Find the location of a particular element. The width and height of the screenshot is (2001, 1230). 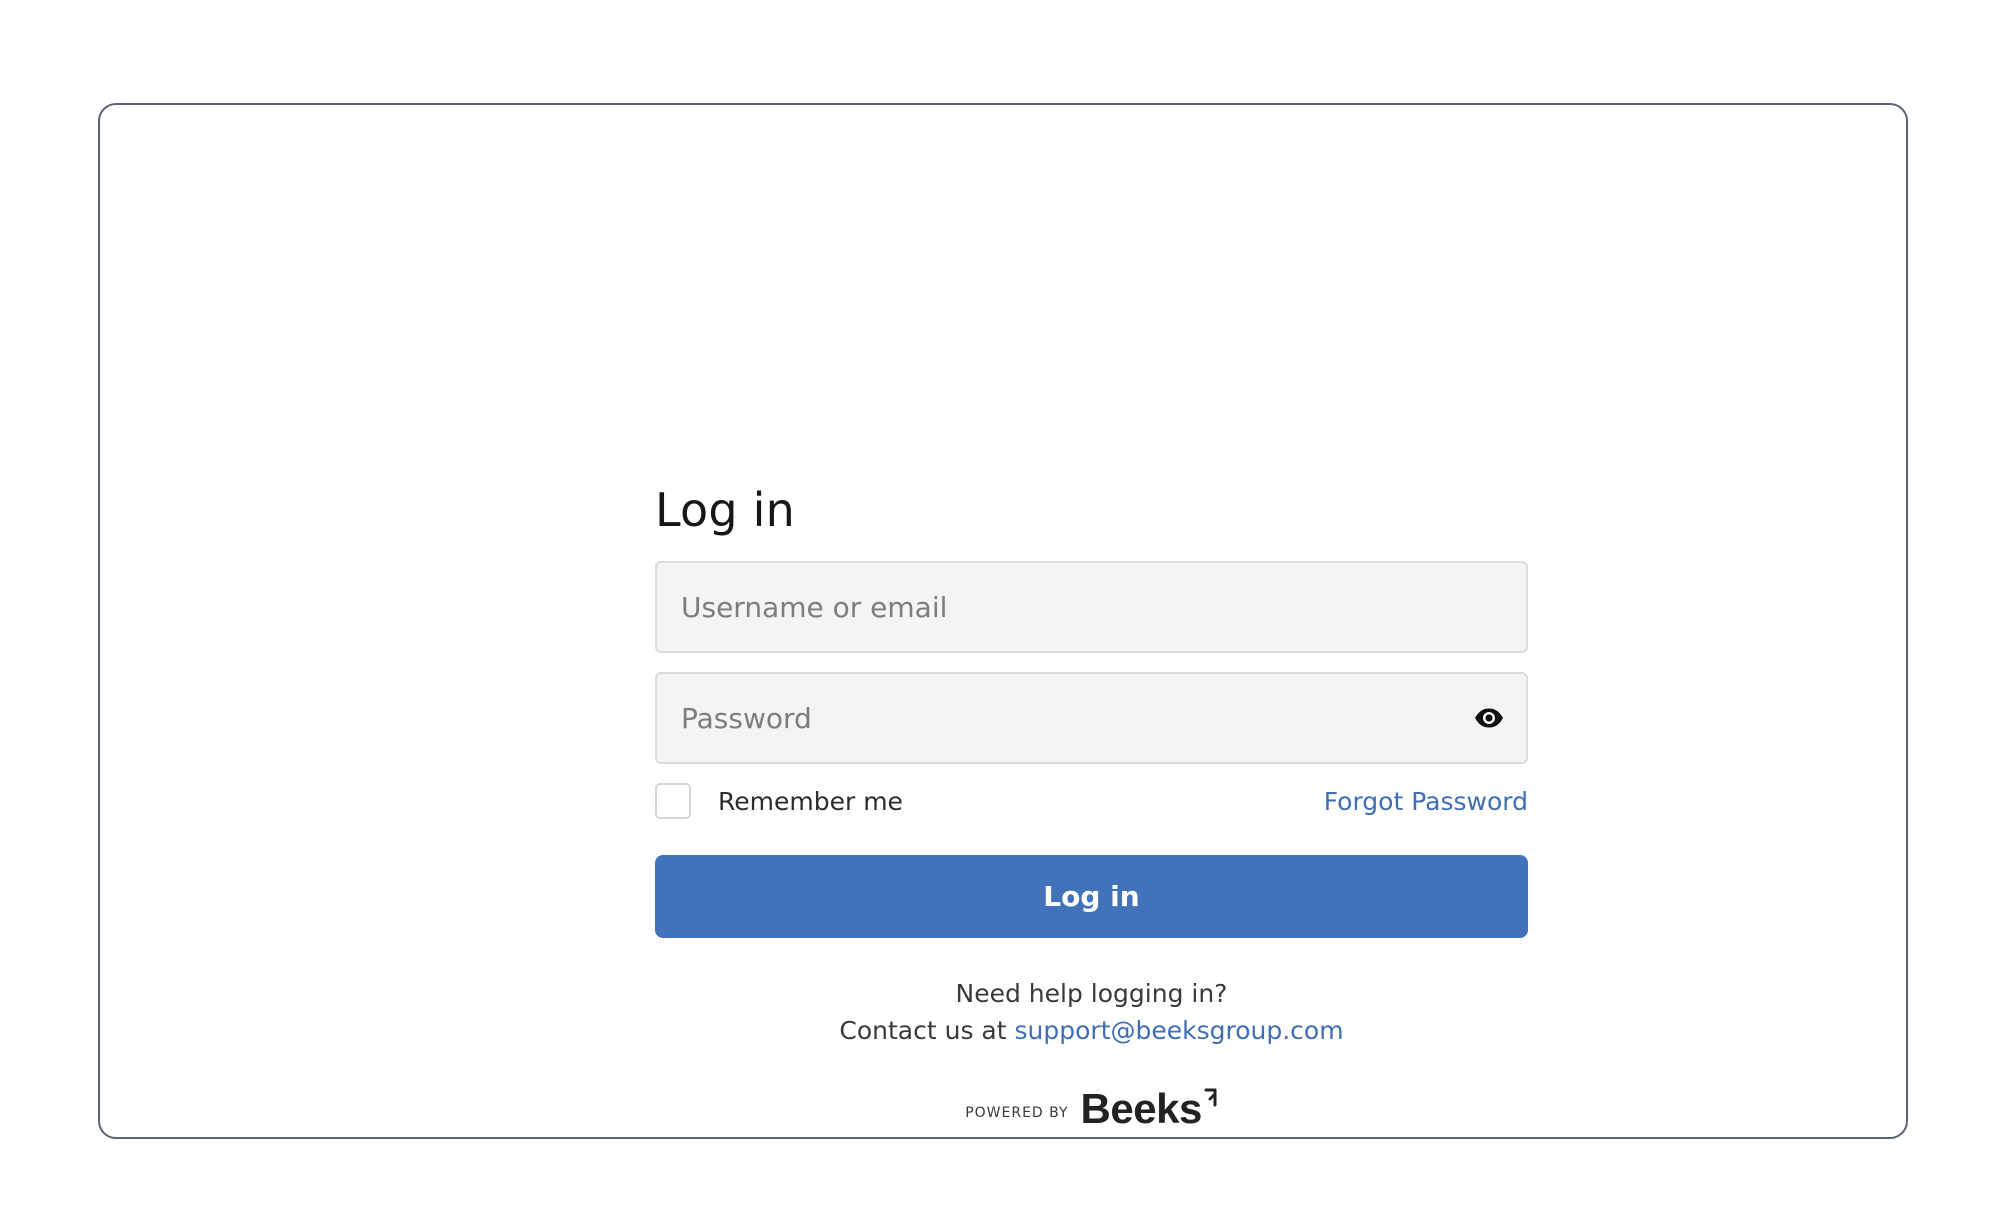

username-input is located at coordinates (1091, 607).